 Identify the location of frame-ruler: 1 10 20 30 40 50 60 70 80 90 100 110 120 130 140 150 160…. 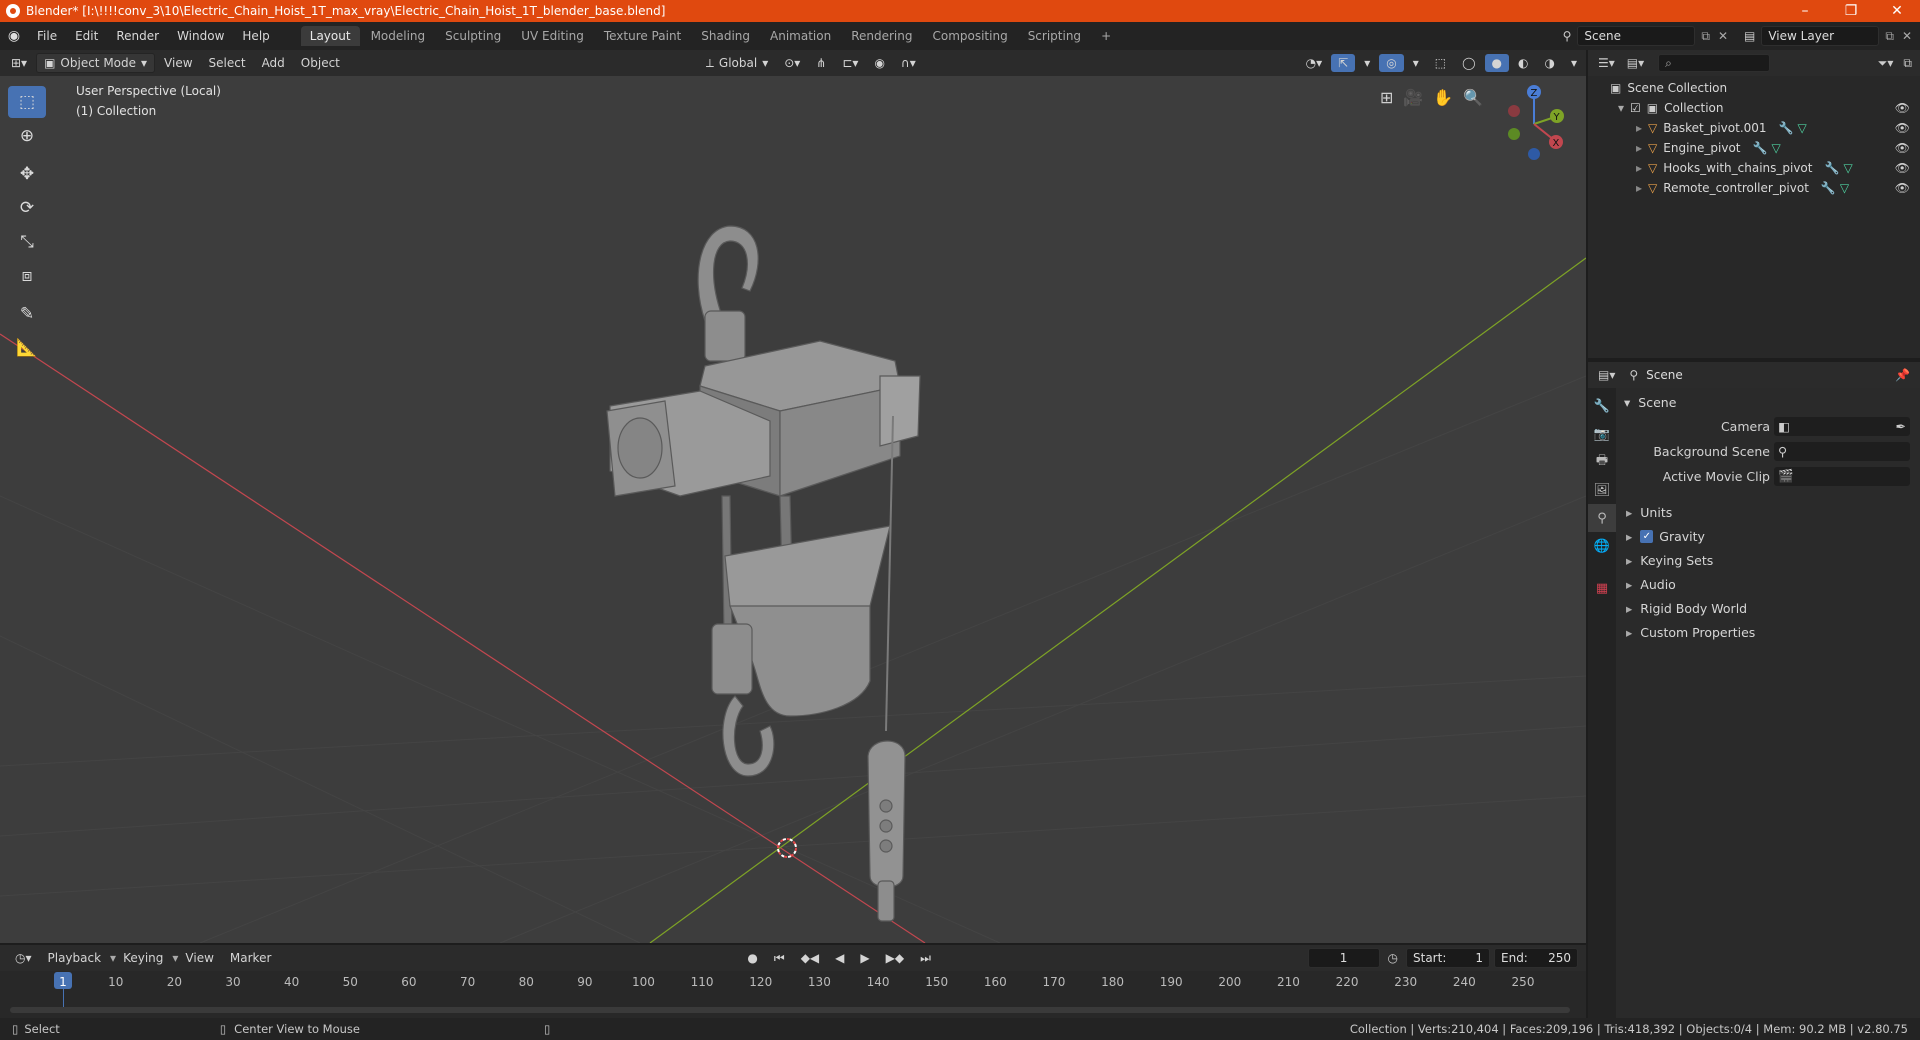
(793, 981).